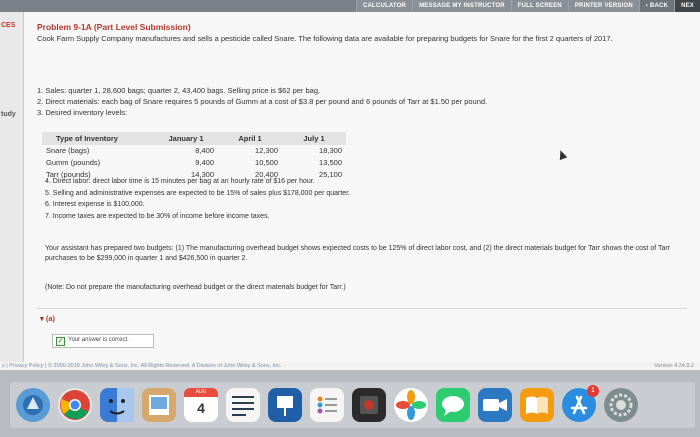 The image size is (700, 437). What do you see at coordinates (285, 405) in the screenshot?
I see `keynote-icon` at bounding box center [285, 405].